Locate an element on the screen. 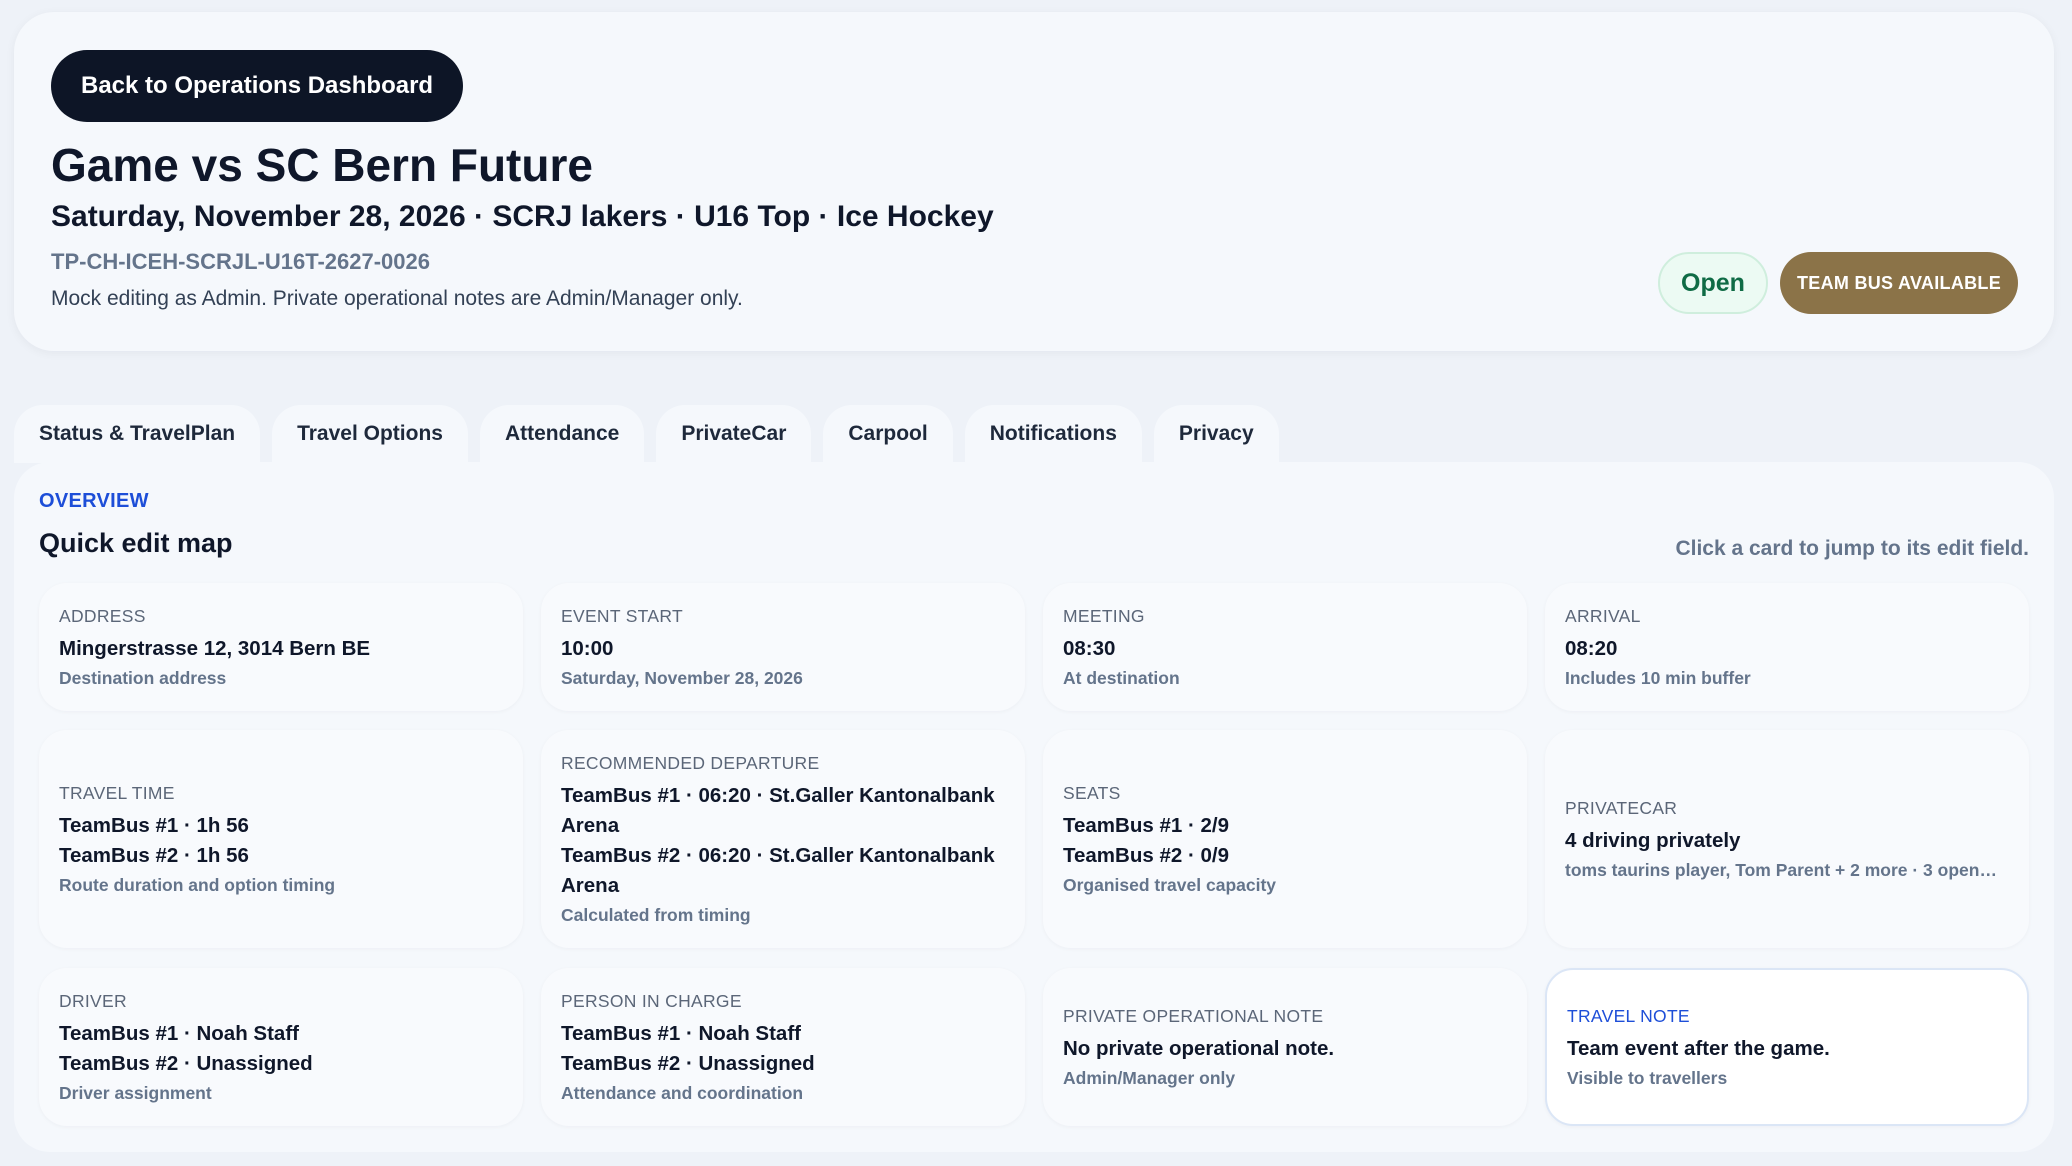 Image resolution: width=2072 pixels, height=1166 pixels. status-badge: Open is located at coordinates (1713, 283).